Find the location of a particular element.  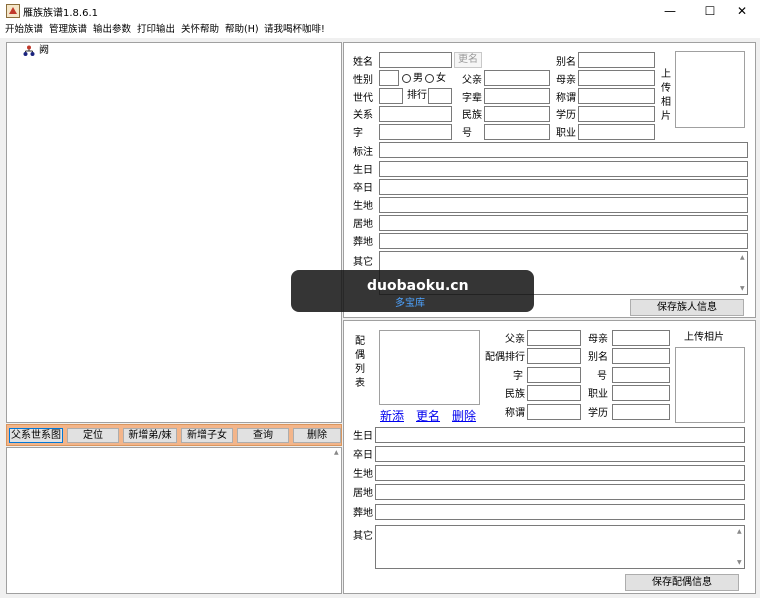

mother-input is located at coordinates (616, 78).